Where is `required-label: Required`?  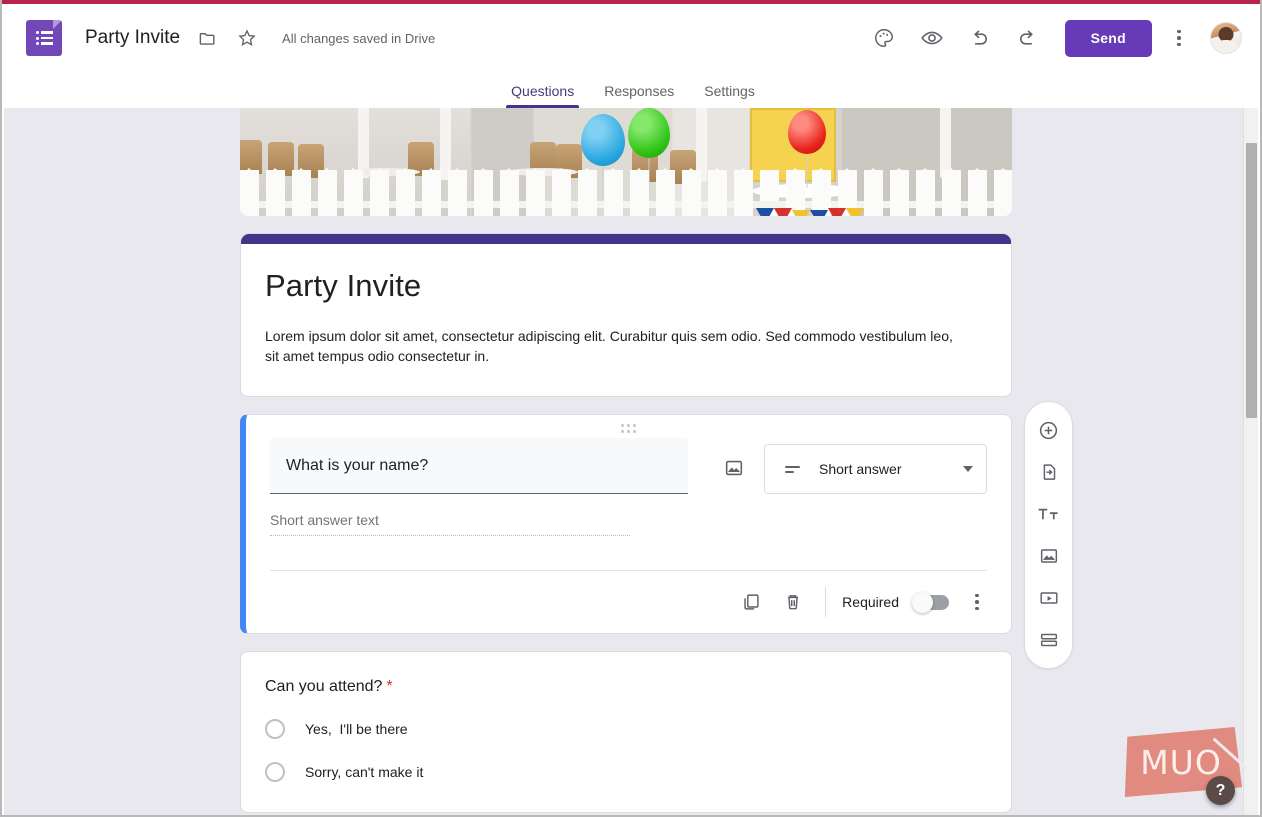 required-label: Required is located at coordinates (870, 602).